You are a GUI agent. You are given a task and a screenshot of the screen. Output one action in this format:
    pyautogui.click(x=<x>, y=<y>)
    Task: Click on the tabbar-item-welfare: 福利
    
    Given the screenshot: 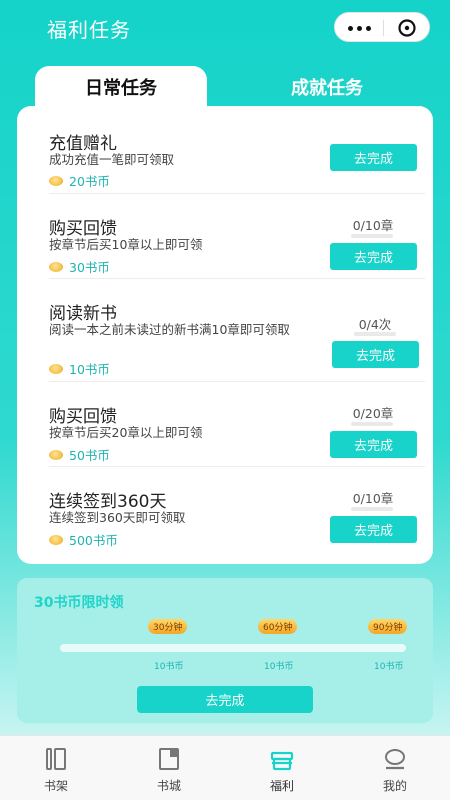 What is the action you would take?
    pyautogui.click(x=282, y=770)
    